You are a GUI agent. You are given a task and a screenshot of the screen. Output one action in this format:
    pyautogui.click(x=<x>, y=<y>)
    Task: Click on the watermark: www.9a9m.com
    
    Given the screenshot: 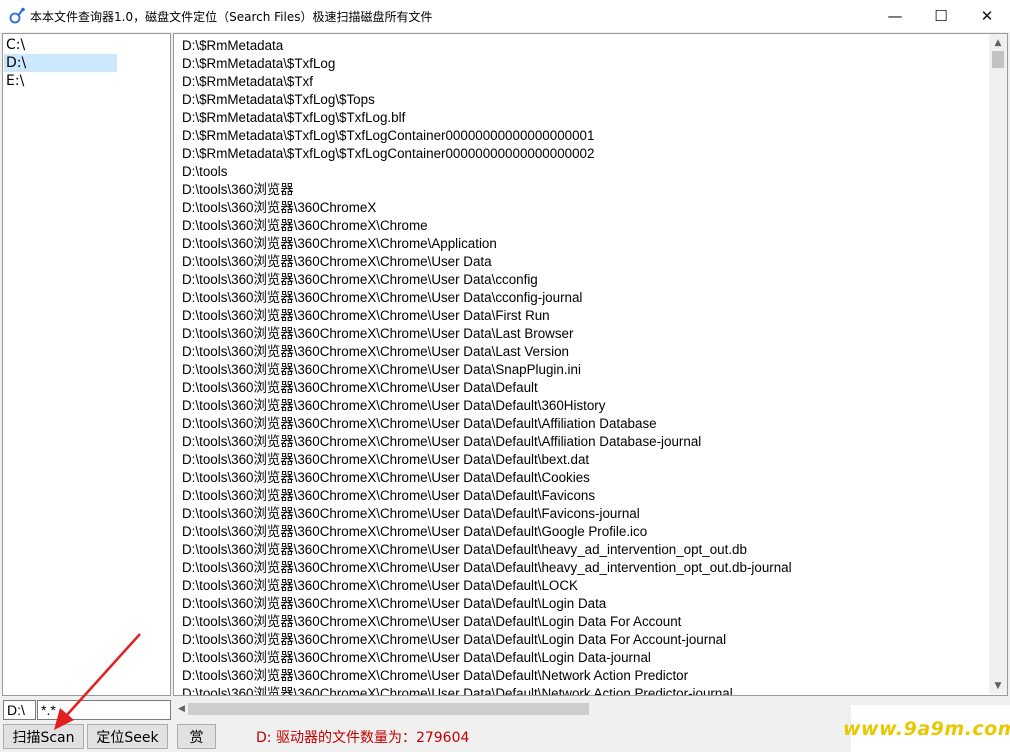 What is the action you would take?
    pyautogui.click(x=926, y=728)
    